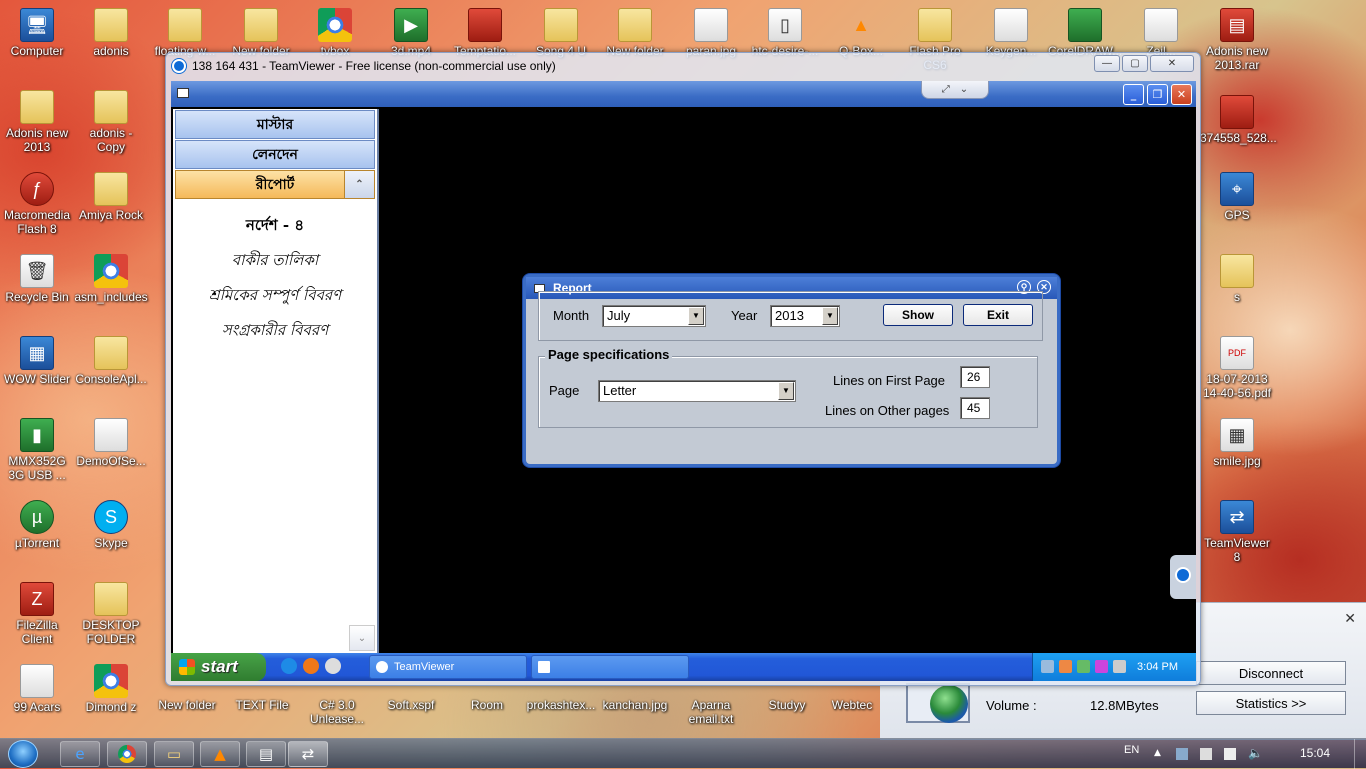 This screenshot has width=1366, height=769. Describe the element at coordinates (975, 377) in the screenshot. I see `lines-first-input: 26` at that location.